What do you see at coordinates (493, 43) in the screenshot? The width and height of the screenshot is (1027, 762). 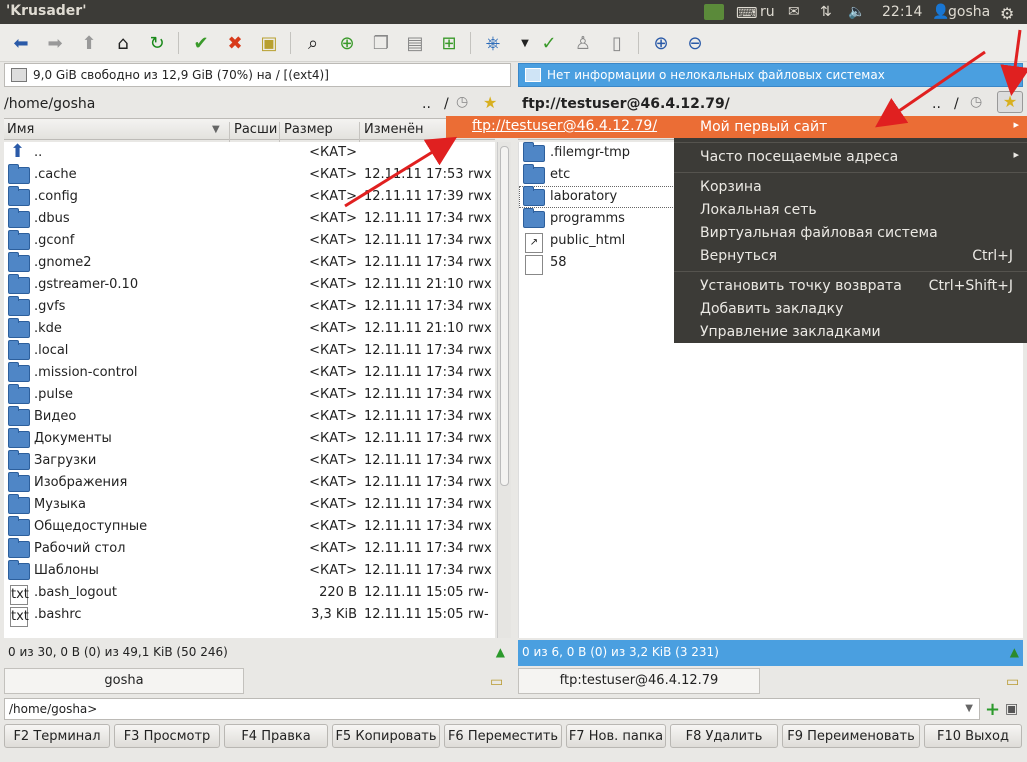 I see `network-connect-icon: ⎈` at bounding box center [493, 43].